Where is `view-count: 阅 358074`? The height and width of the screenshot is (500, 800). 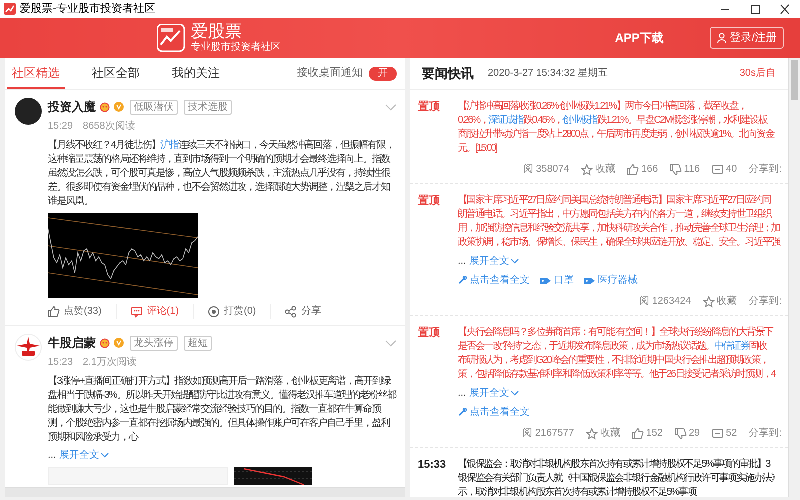
view-count: 阅 358074 is located at coordinates (546, 170).